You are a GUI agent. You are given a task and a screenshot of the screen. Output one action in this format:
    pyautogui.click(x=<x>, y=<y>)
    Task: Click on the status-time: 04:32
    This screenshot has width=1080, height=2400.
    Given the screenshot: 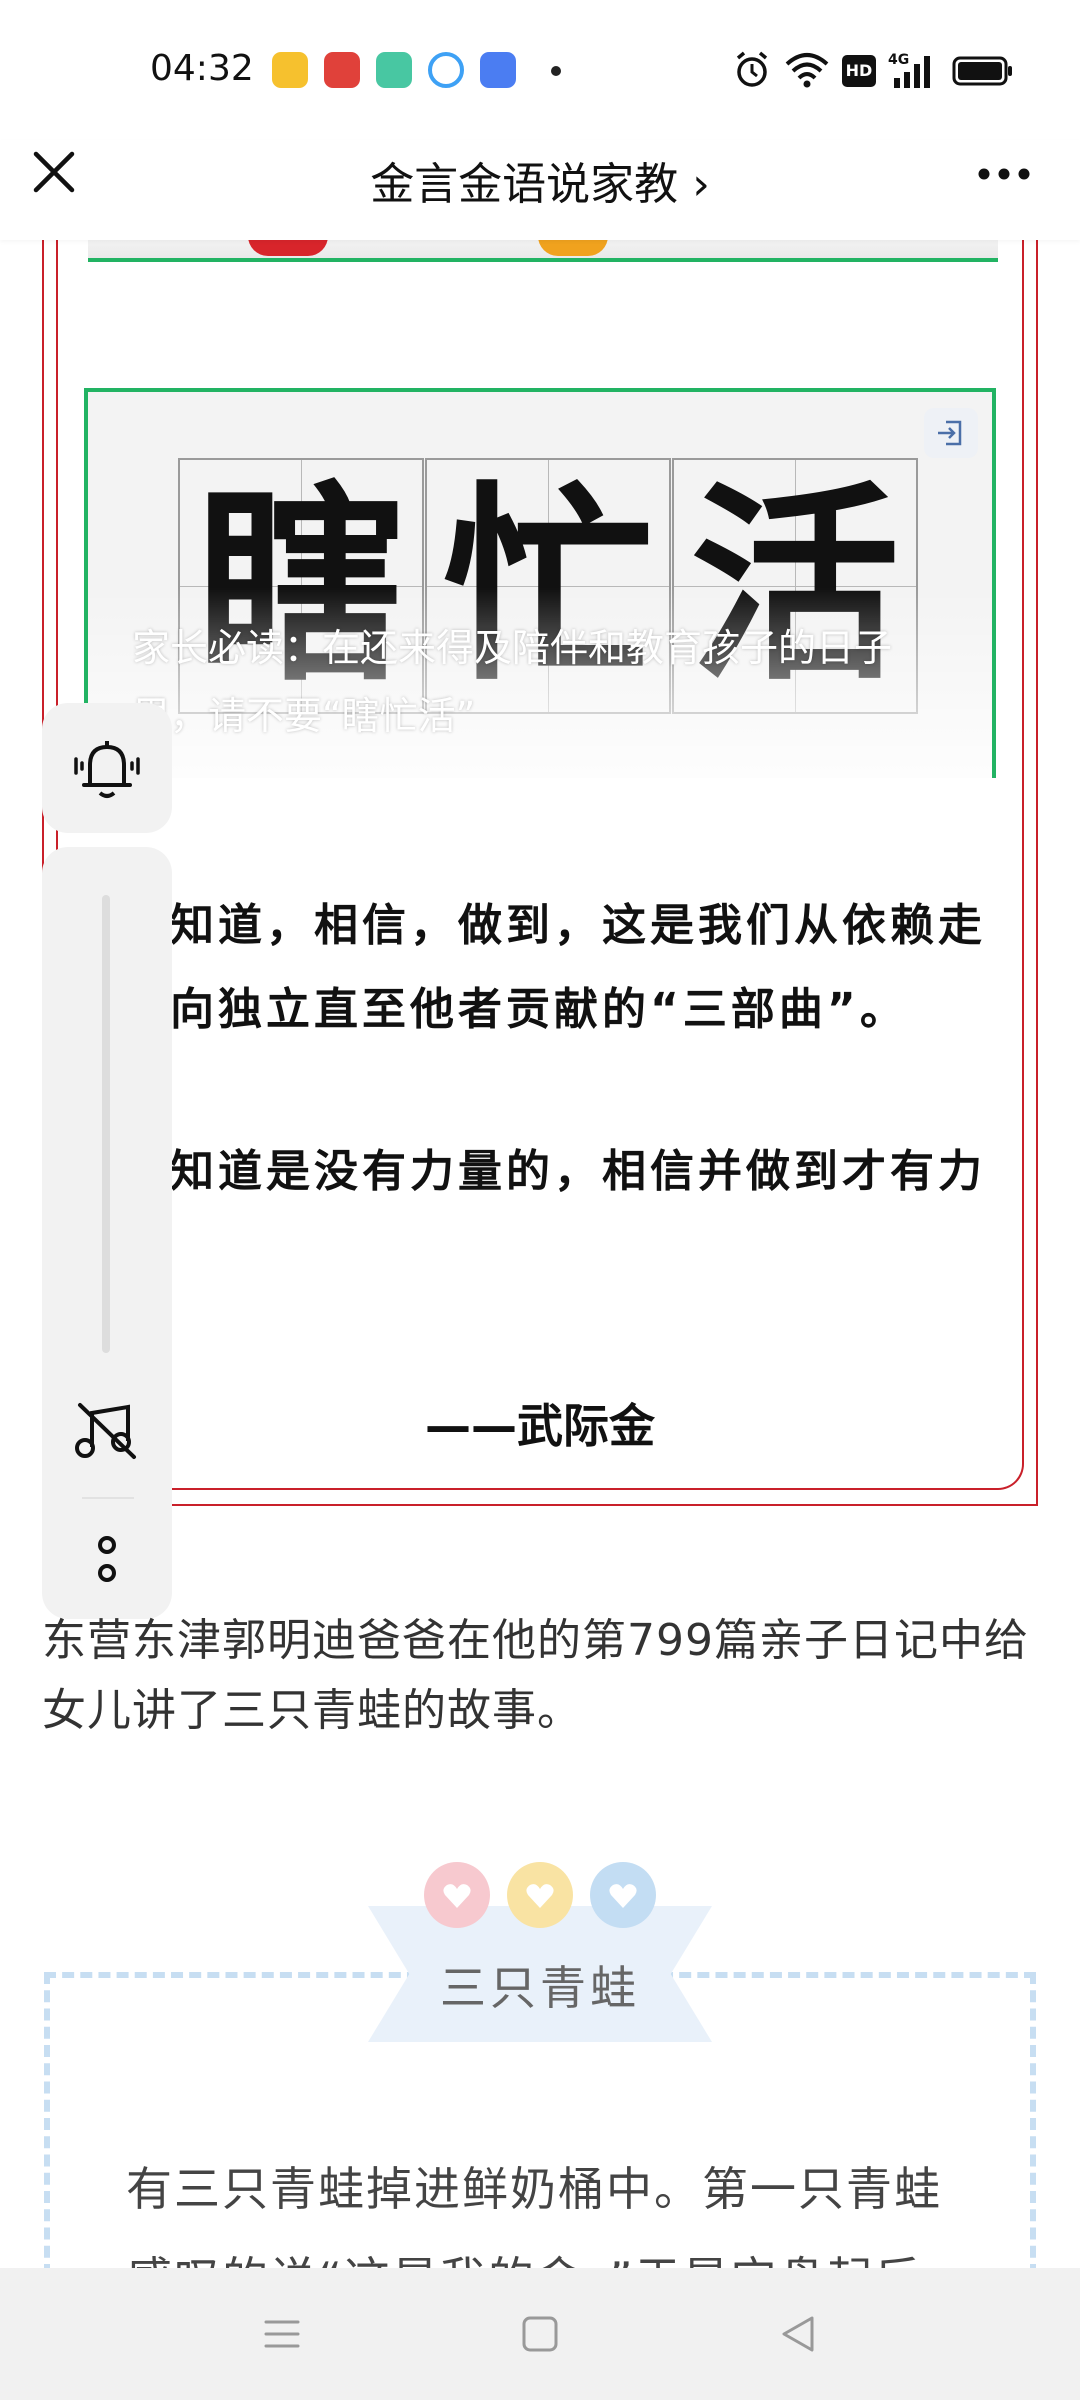 What is the action you would take?
    pyautogui.click(x=202, y=68)
    